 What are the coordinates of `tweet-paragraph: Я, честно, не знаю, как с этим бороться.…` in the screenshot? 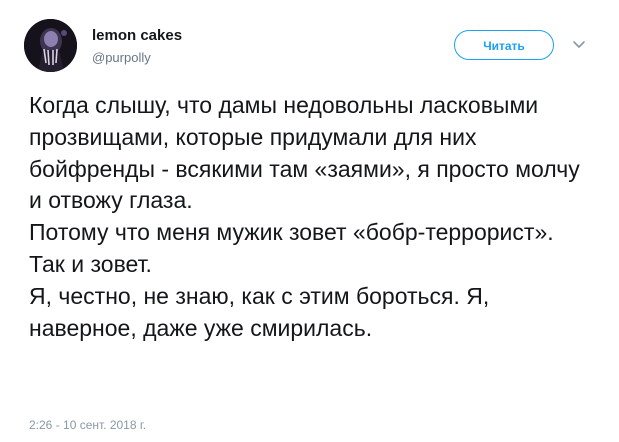 It's located at (259, 311).